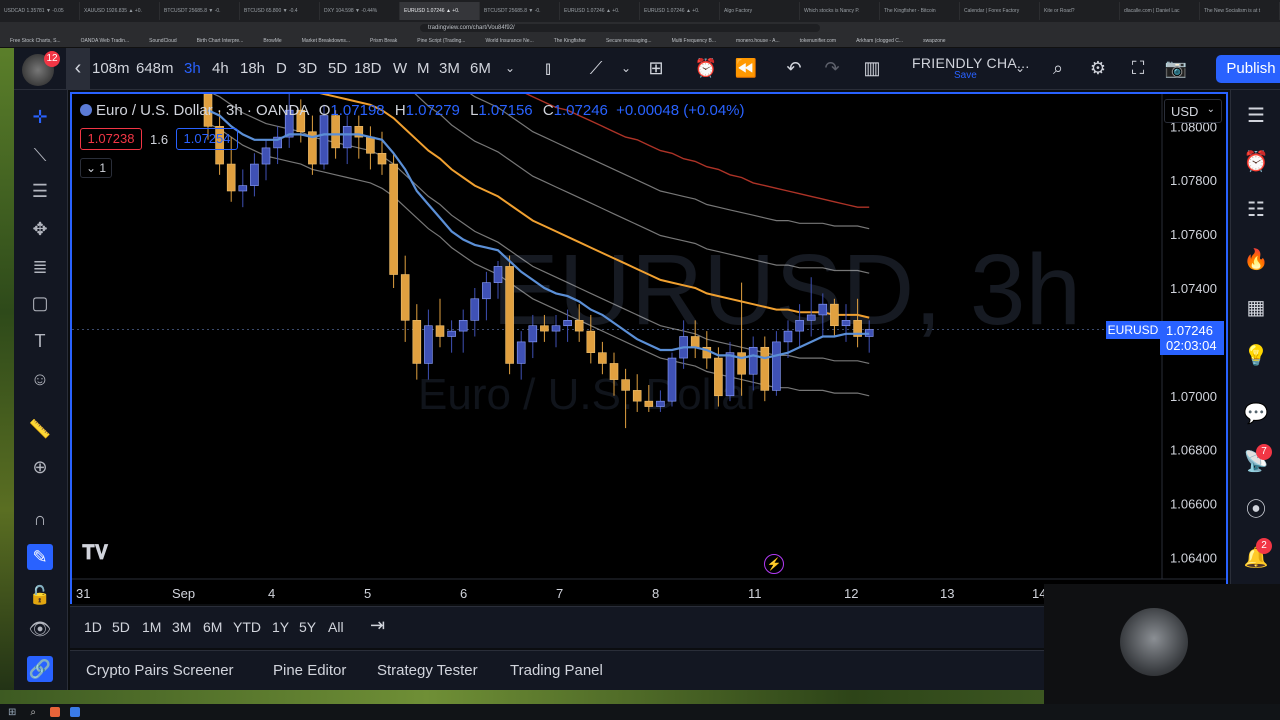  I want to click on interval-3D: 3D, so click(307, 68).